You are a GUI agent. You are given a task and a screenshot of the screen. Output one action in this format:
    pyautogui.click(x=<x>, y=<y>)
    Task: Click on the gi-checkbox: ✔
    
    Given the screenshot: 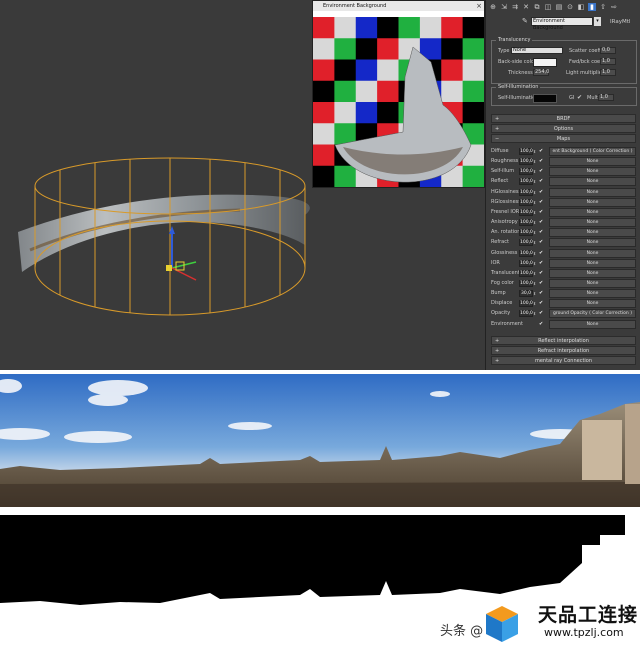 What is the action you would take?
    pyautogui.click(x=579, y=97)
    